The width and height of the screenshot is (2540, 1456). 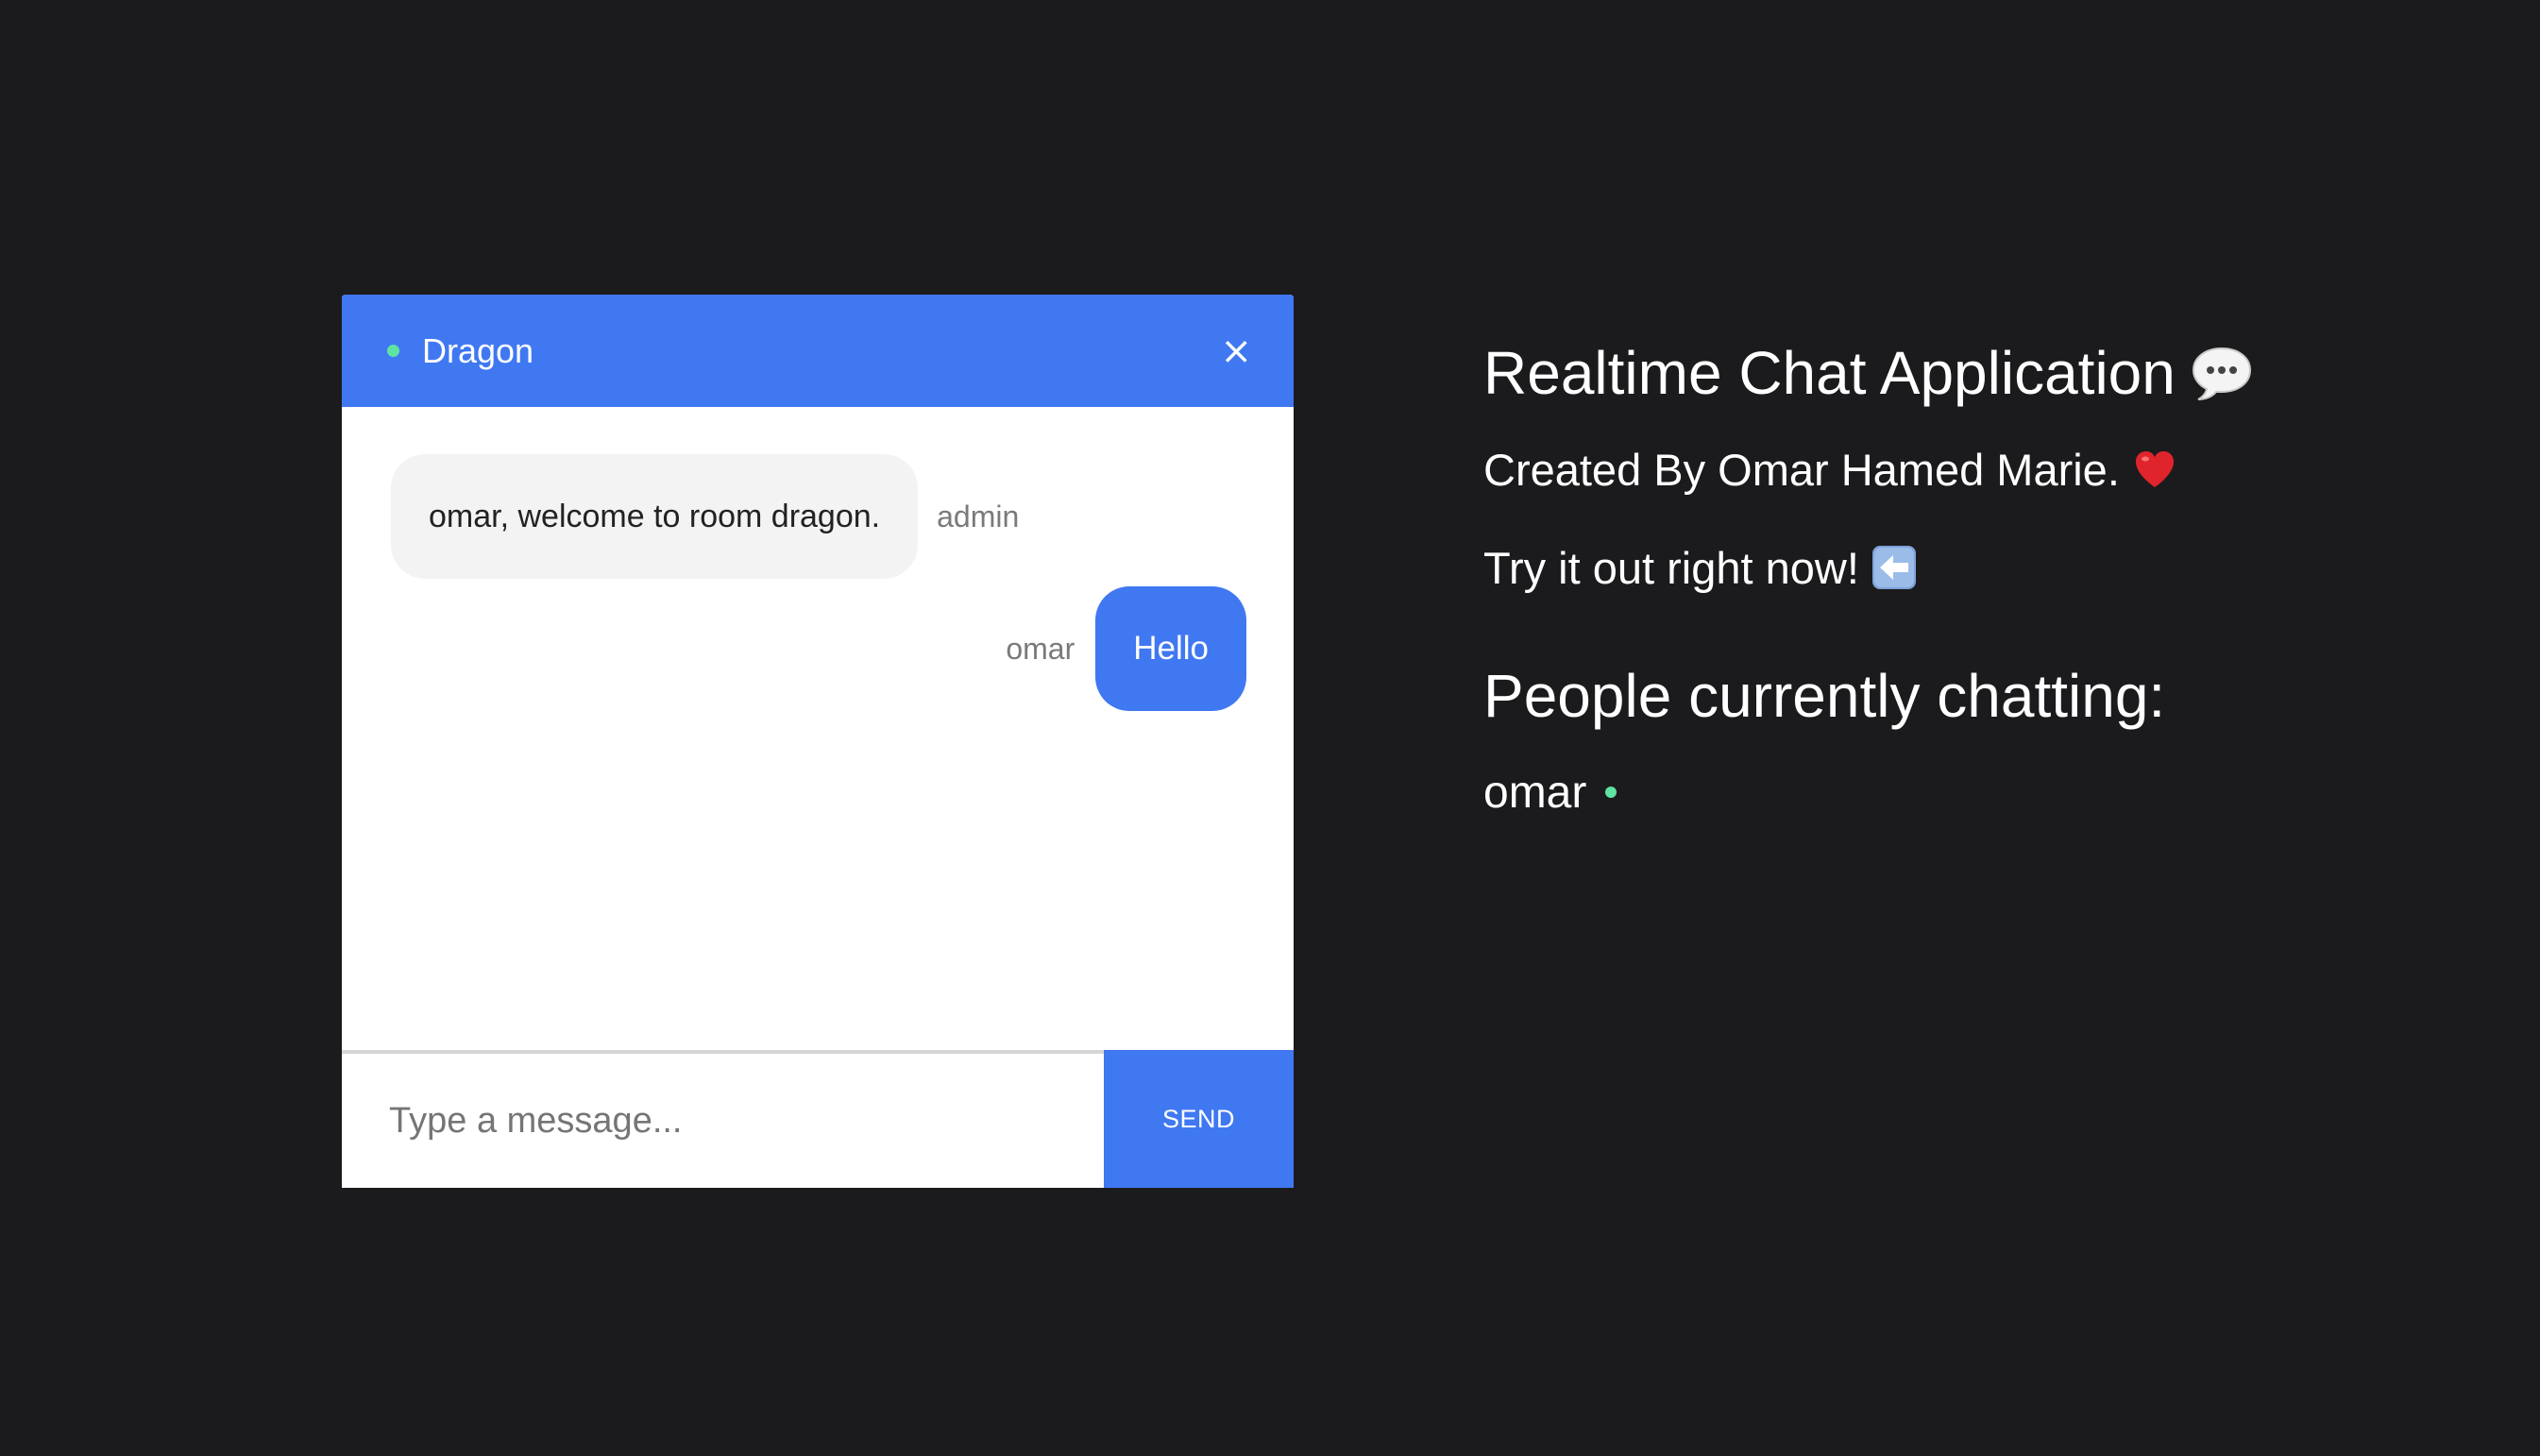 What do you see at coordinates (1199, 1119) in the screenshot?
I see `send-button: SEND` at bounding box center [1199, 1119].